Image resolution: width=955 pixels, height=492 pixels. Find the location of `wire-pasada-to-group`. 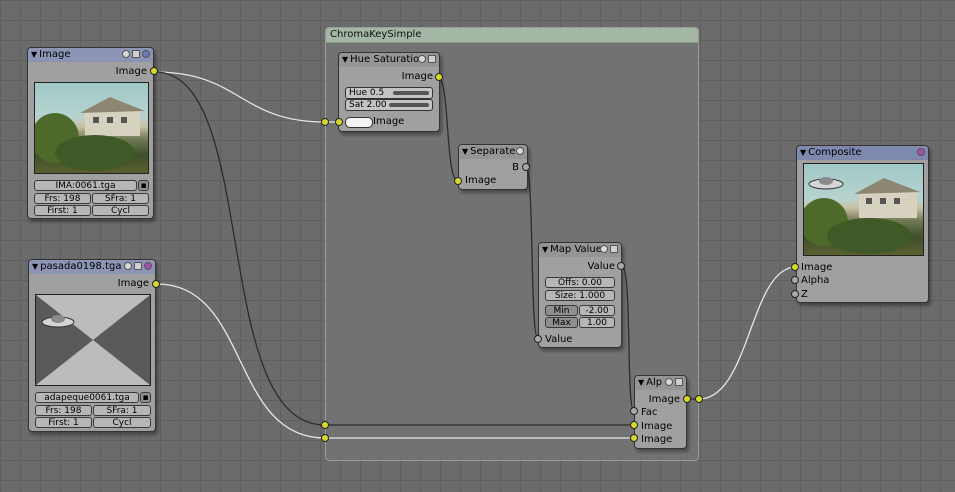

wire-pasada-to-group is located at coordinates (241, 361).